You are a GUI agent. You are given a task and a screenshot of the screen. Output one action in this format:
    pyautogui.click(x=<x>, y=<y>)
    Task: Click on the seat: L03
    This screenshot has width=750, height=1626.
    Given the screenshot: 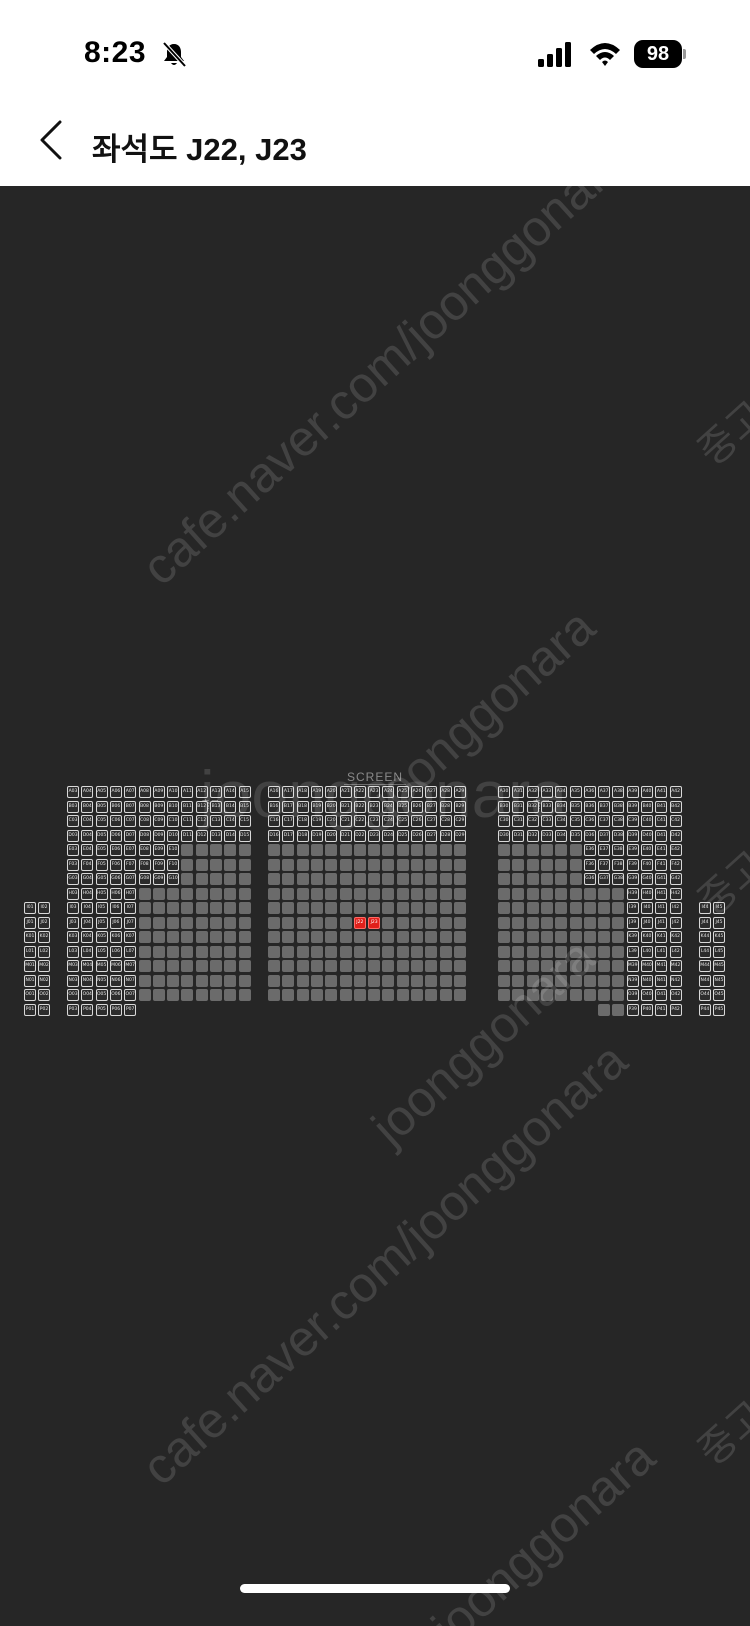 What is the action you would take?
    pyautogui.click(x=73, y=951)
    